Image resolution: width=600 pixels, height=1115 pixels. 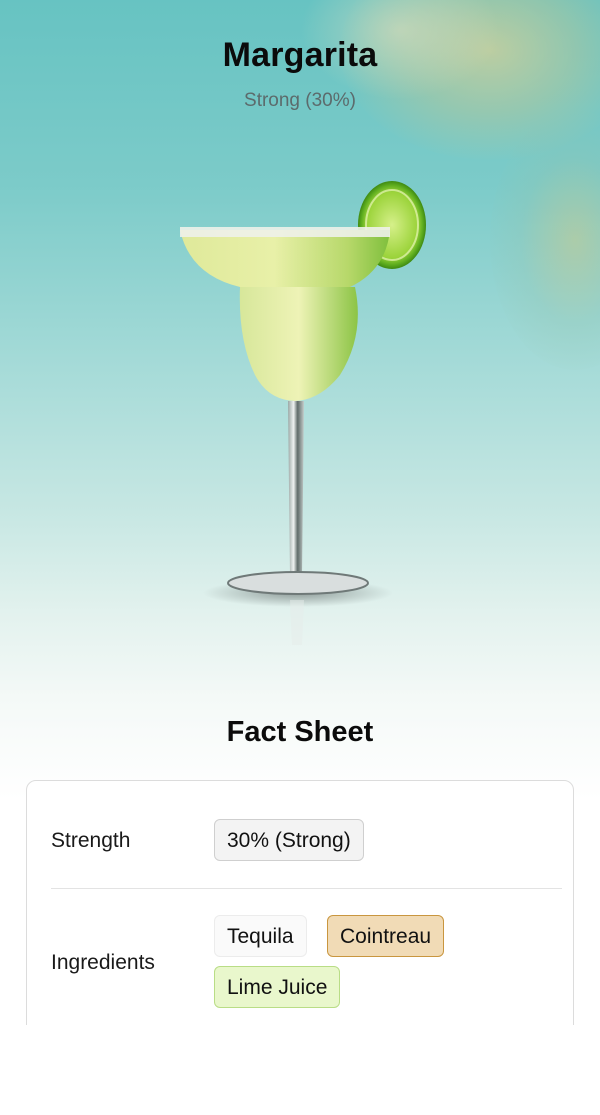 I want to click on drink-title: Margarita, so click(x=300, y=55).